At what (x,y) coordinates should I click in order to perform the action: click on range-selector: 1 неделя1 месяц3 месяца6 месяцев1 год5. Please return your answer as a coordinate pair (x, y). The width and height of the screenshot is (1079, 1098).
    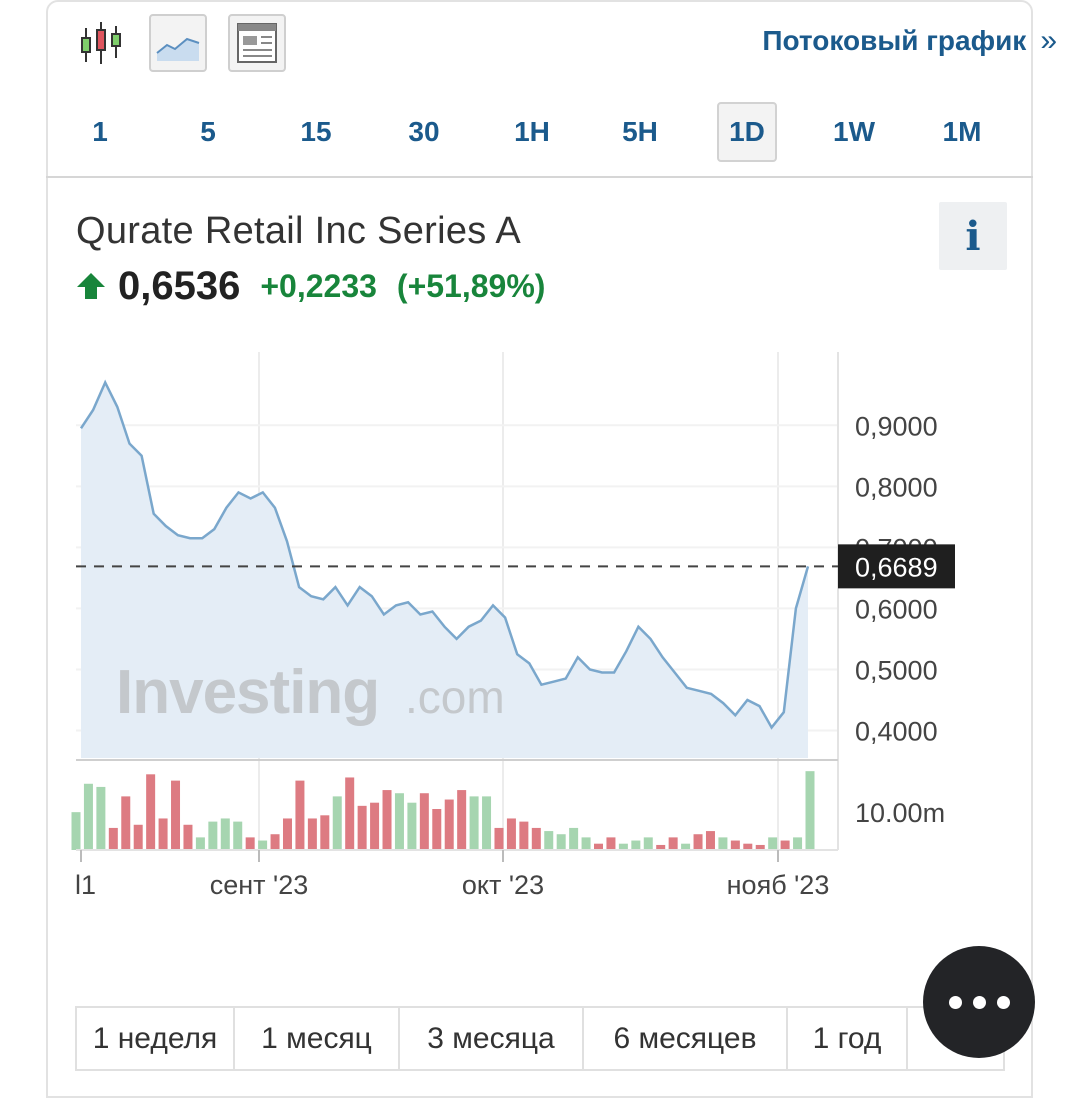
    Looking at the image, I should click on (540, 1038).